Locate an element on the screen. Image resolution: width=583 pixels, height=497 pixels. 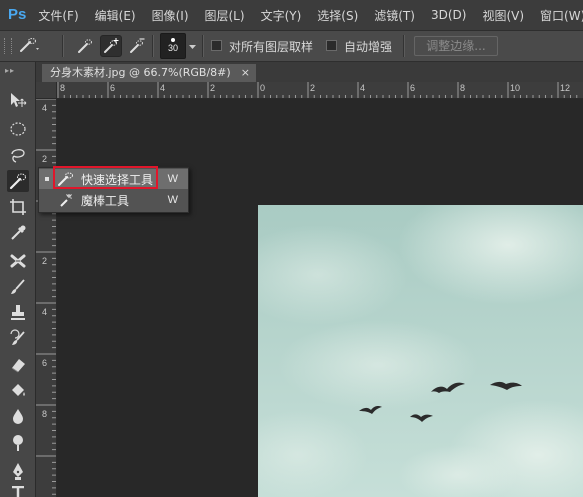
eyedropper-tool-button is located at coordinates (18, 233).